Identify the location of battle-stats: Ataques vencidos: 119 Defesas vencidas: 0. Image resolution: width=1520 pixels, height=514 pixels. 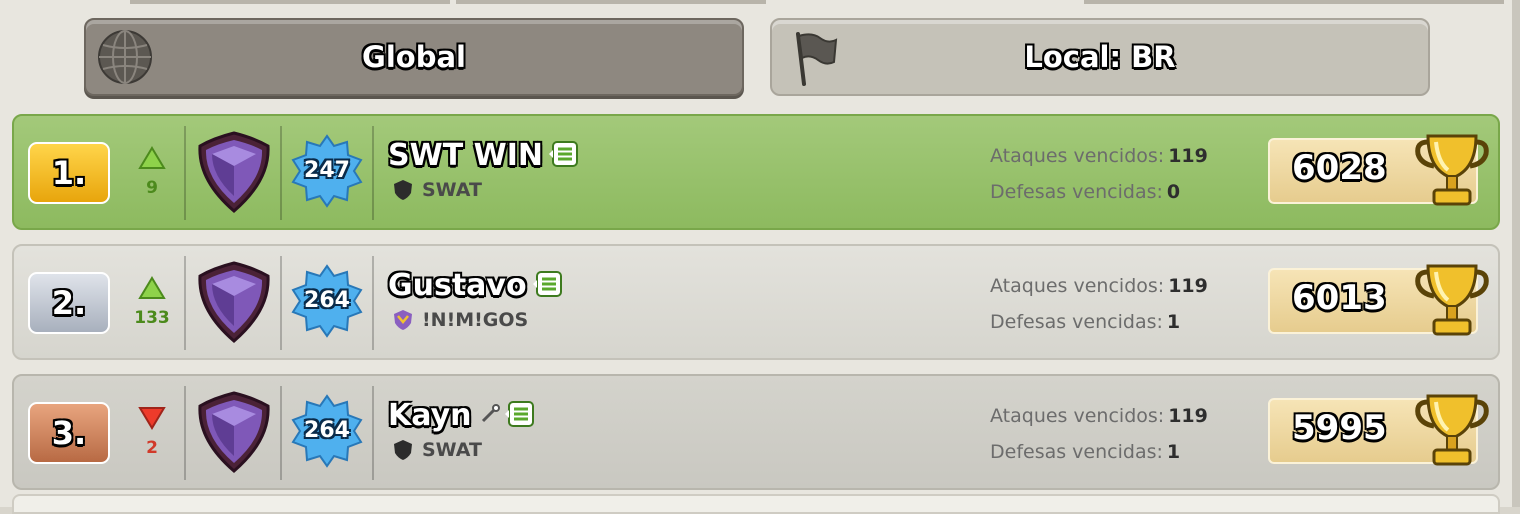
(1099, 174).